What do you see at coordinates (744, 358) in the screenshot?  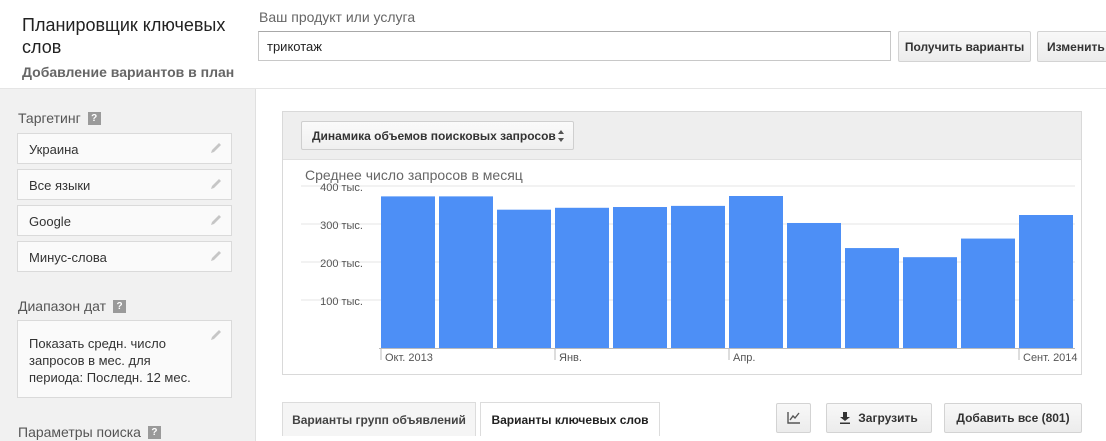 I see `x-tick-label: Апр.` at bounding box center [744, 358].